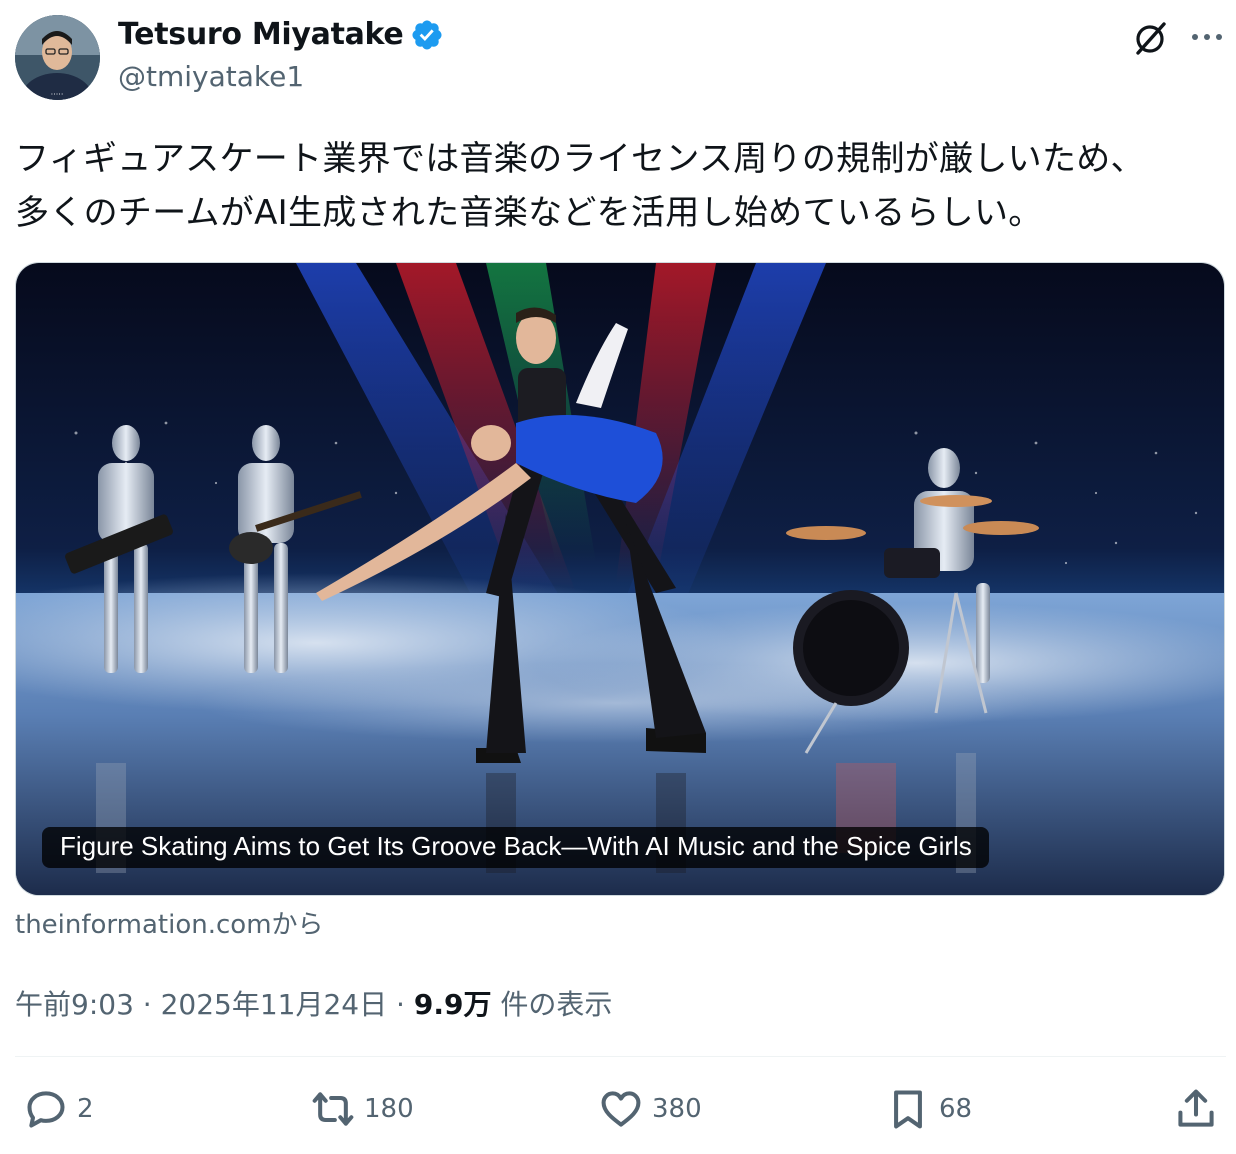 The width and height of the screenshot is (1236, 1154). I want to click on bookmark-count: 68, so click(956, 1109).